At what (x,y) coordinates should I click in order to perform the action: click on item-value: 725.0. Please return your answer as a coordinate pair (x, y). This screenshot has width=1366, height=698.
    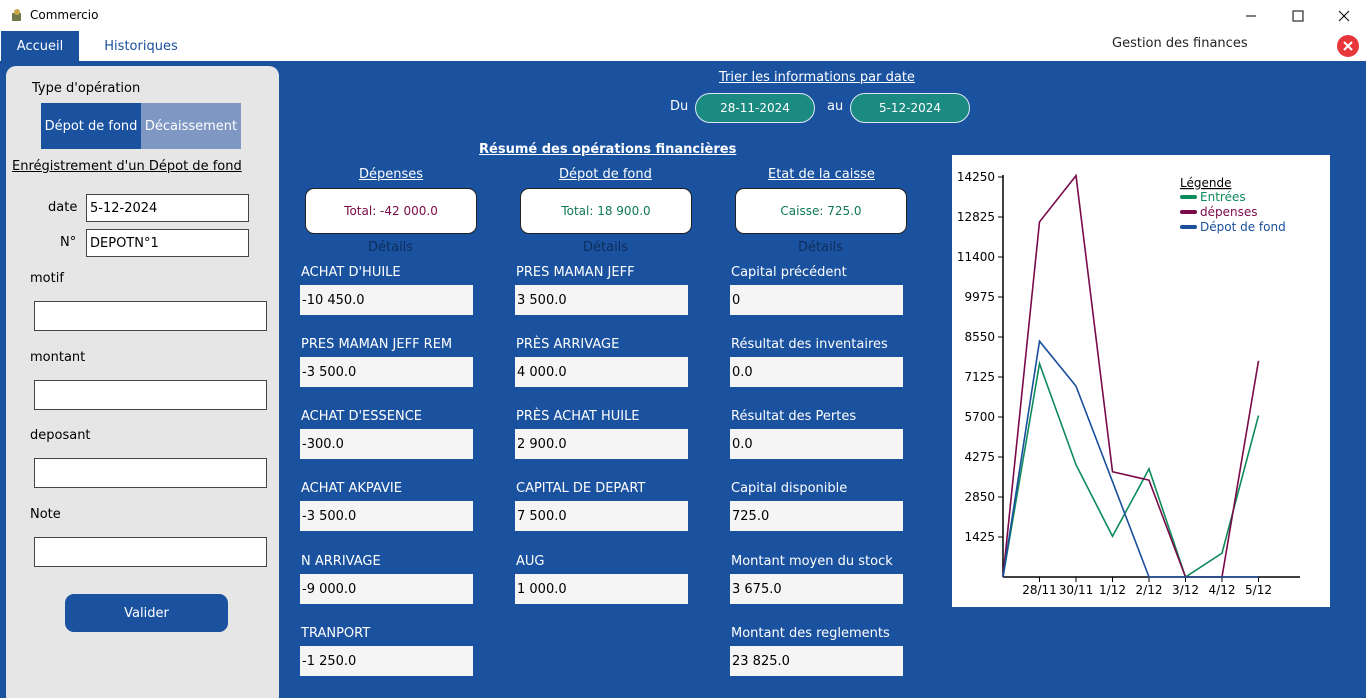
    Looking at the image, I should click on (816, 516).